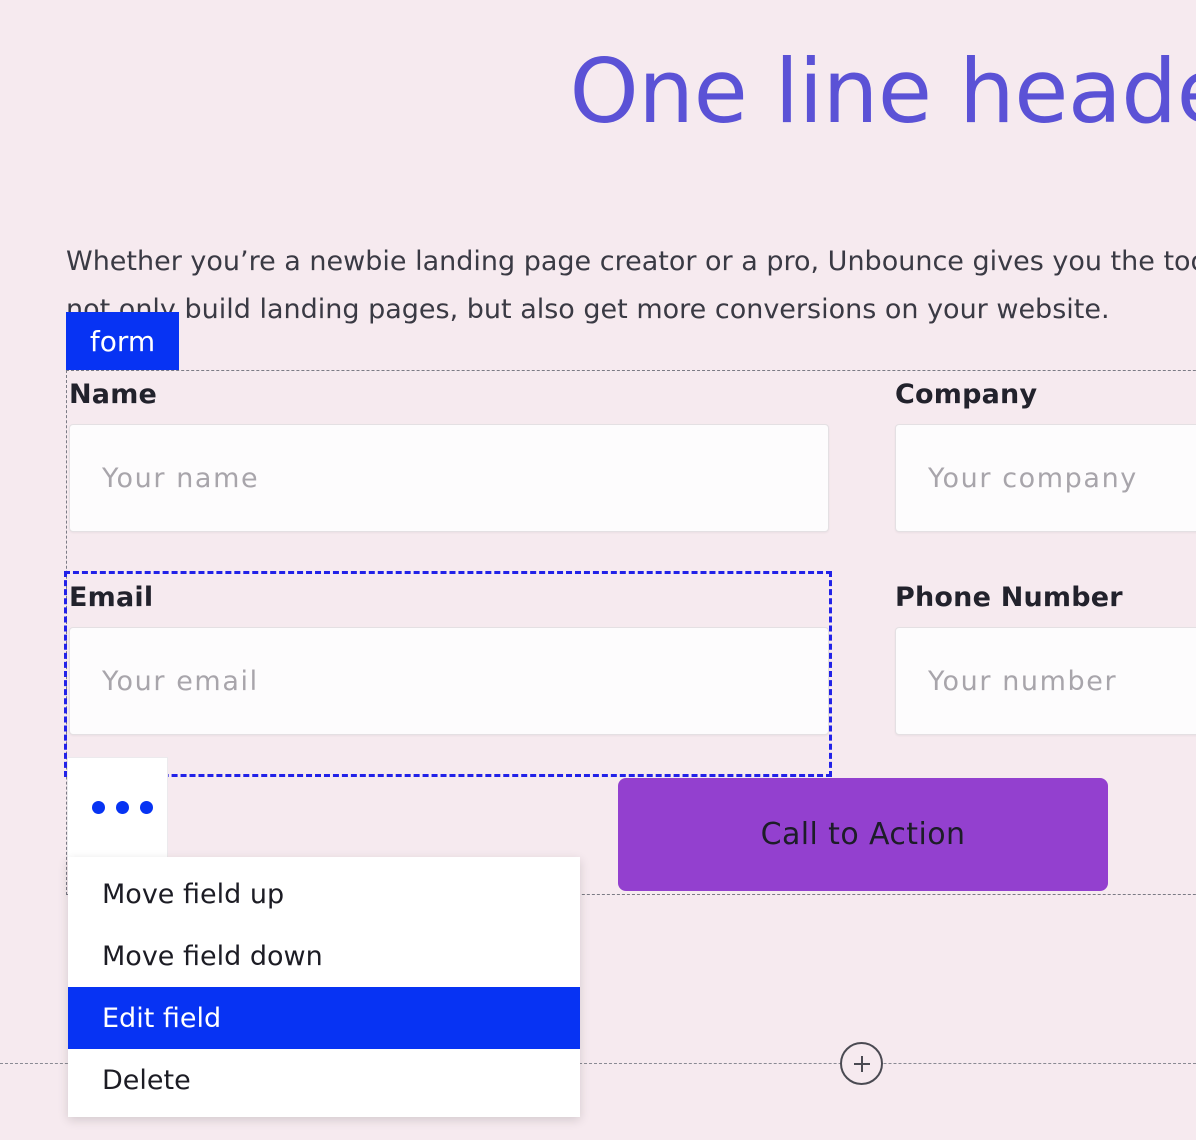  I want to click on page-title: One line header, so click(631, 92).